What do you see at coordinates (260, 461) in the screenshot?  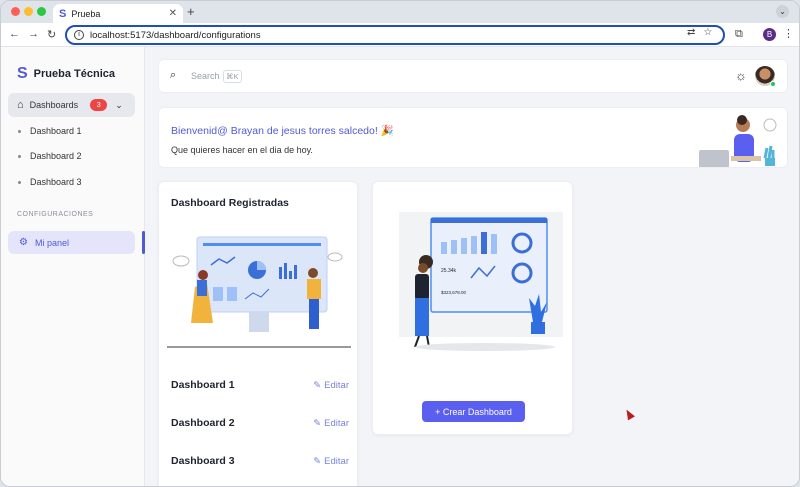 I see `dashboard-row: Dashboard 3 ✎ Editar` at bounding box center [260, 461].